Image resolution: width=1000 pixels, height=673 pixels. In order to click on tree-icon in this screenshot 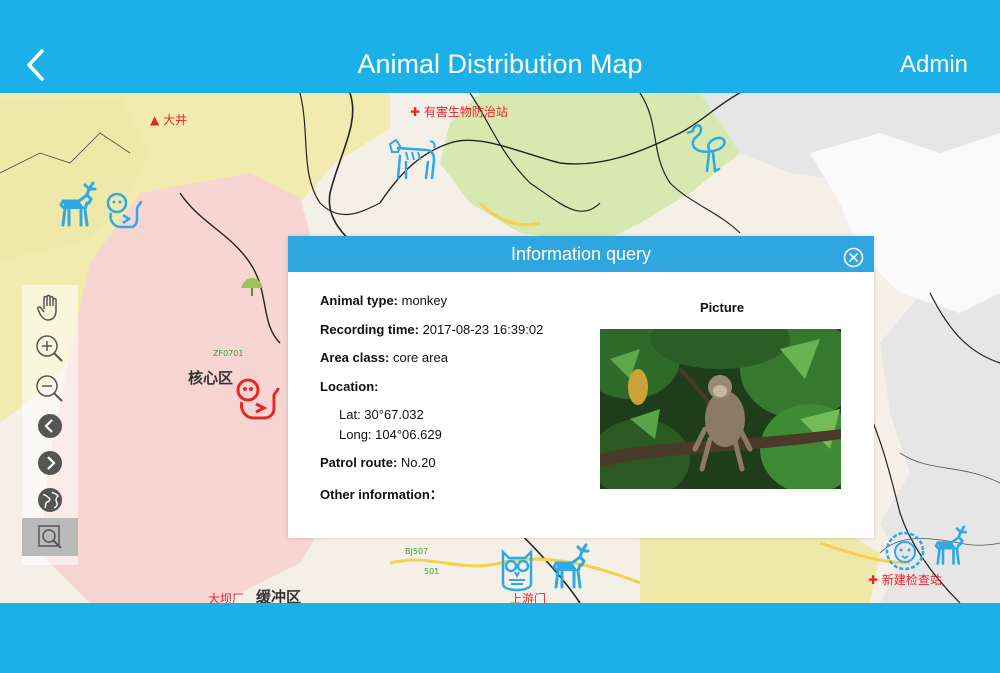, I will do `click(252, 287)`.